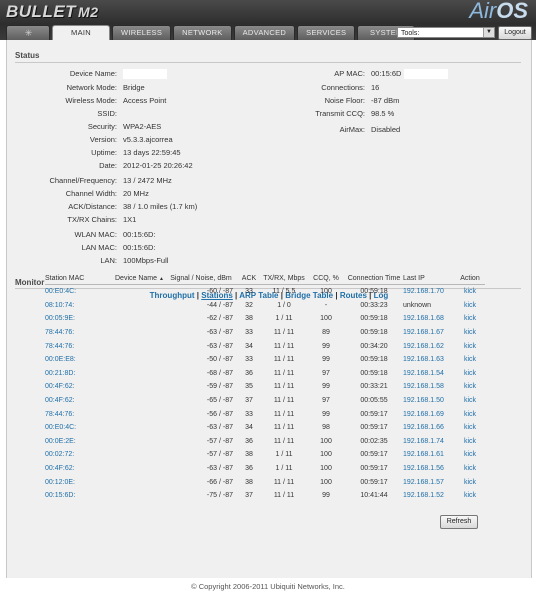  Describe the element at coordinates (429, 401) in the screenshot. I see `cell-last-ip: 192.168.1.50` at that location.